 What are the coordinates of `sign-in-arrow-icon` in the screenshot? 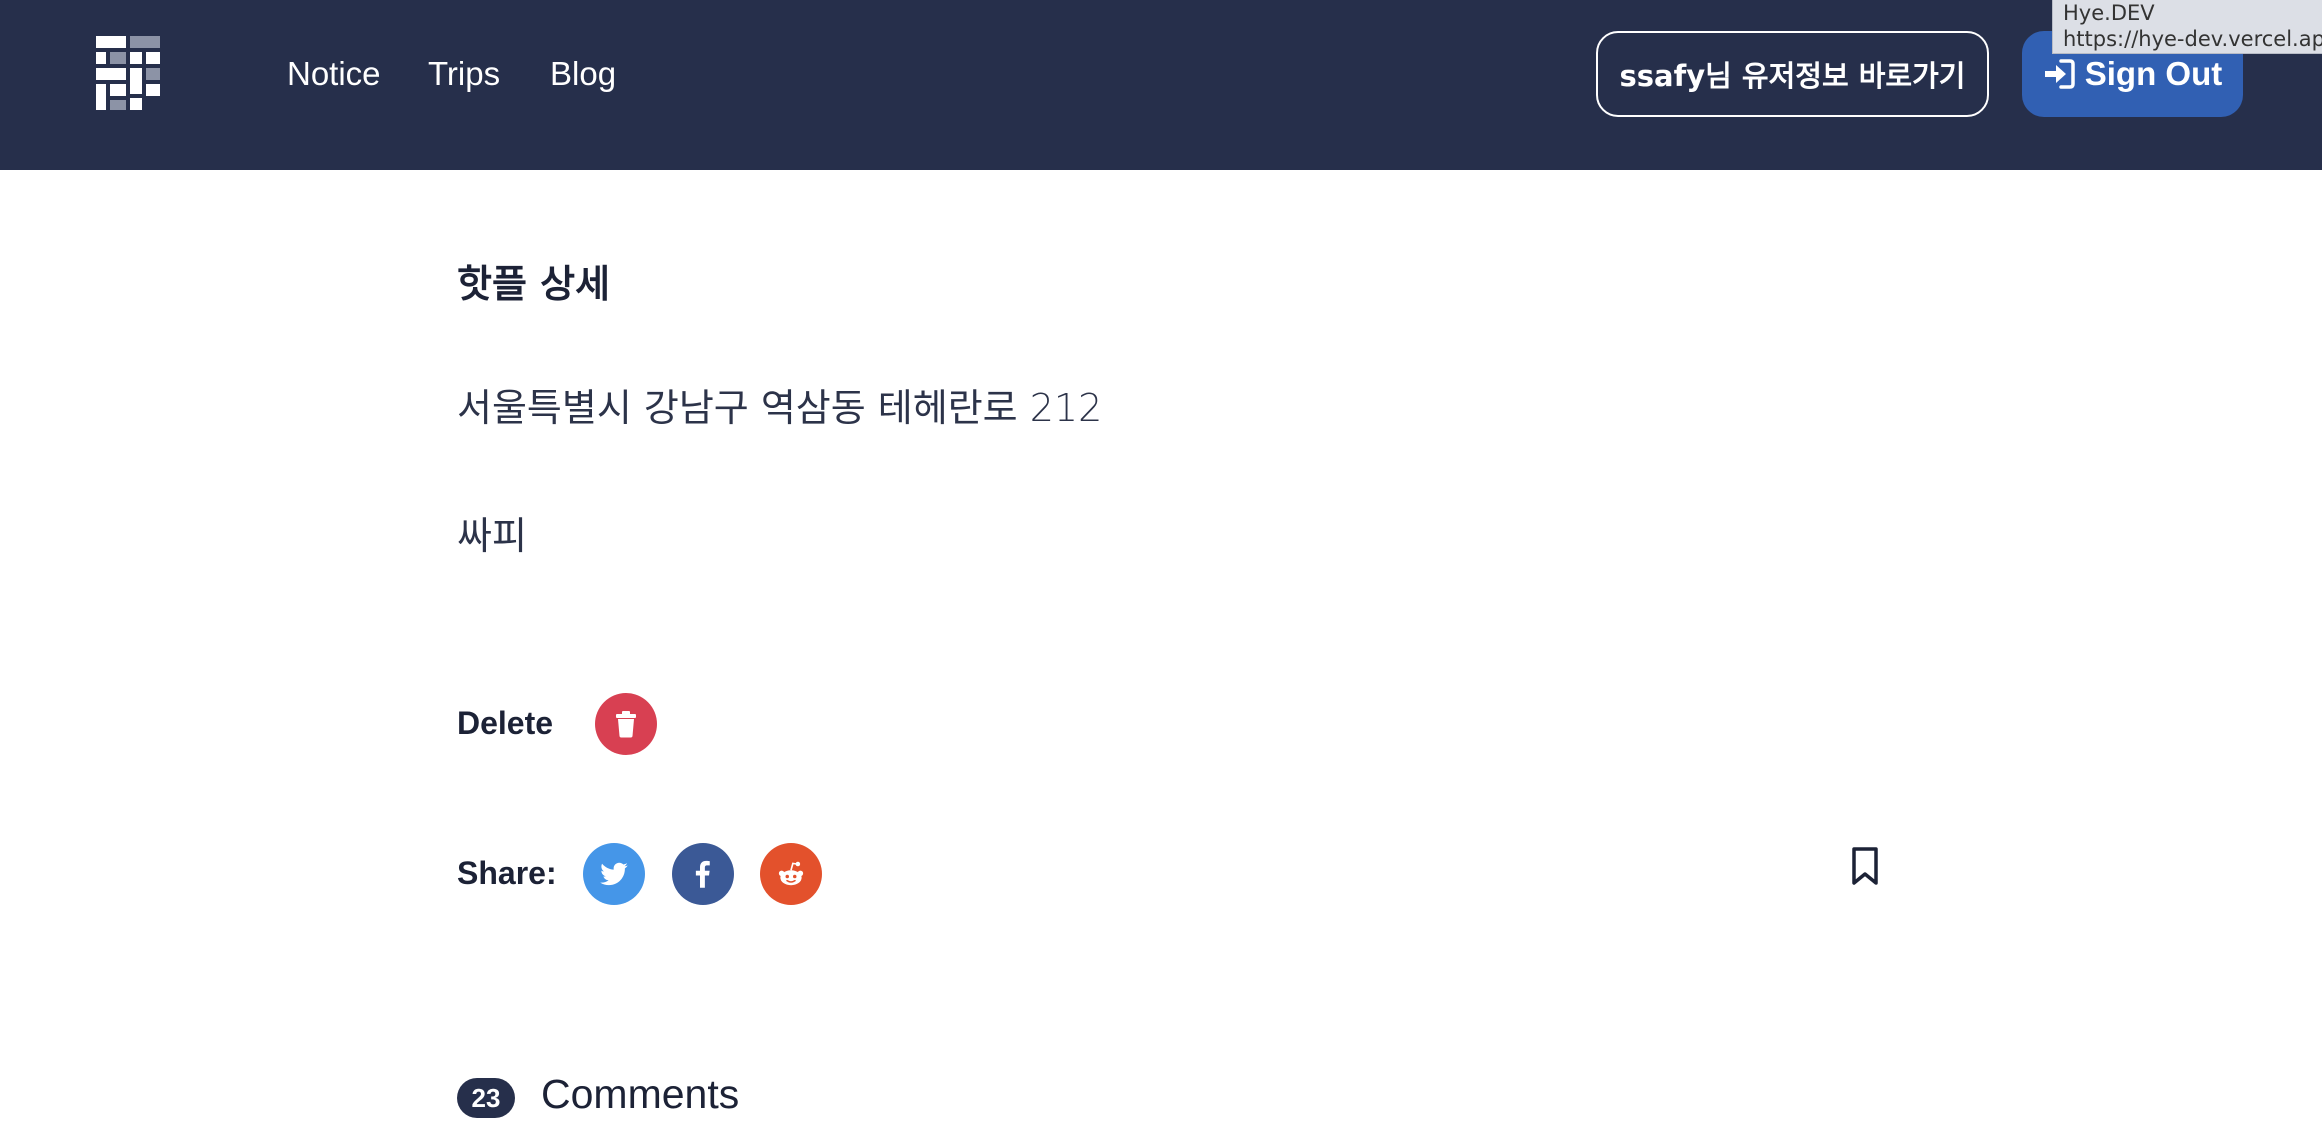 It's located at (2059, 74).